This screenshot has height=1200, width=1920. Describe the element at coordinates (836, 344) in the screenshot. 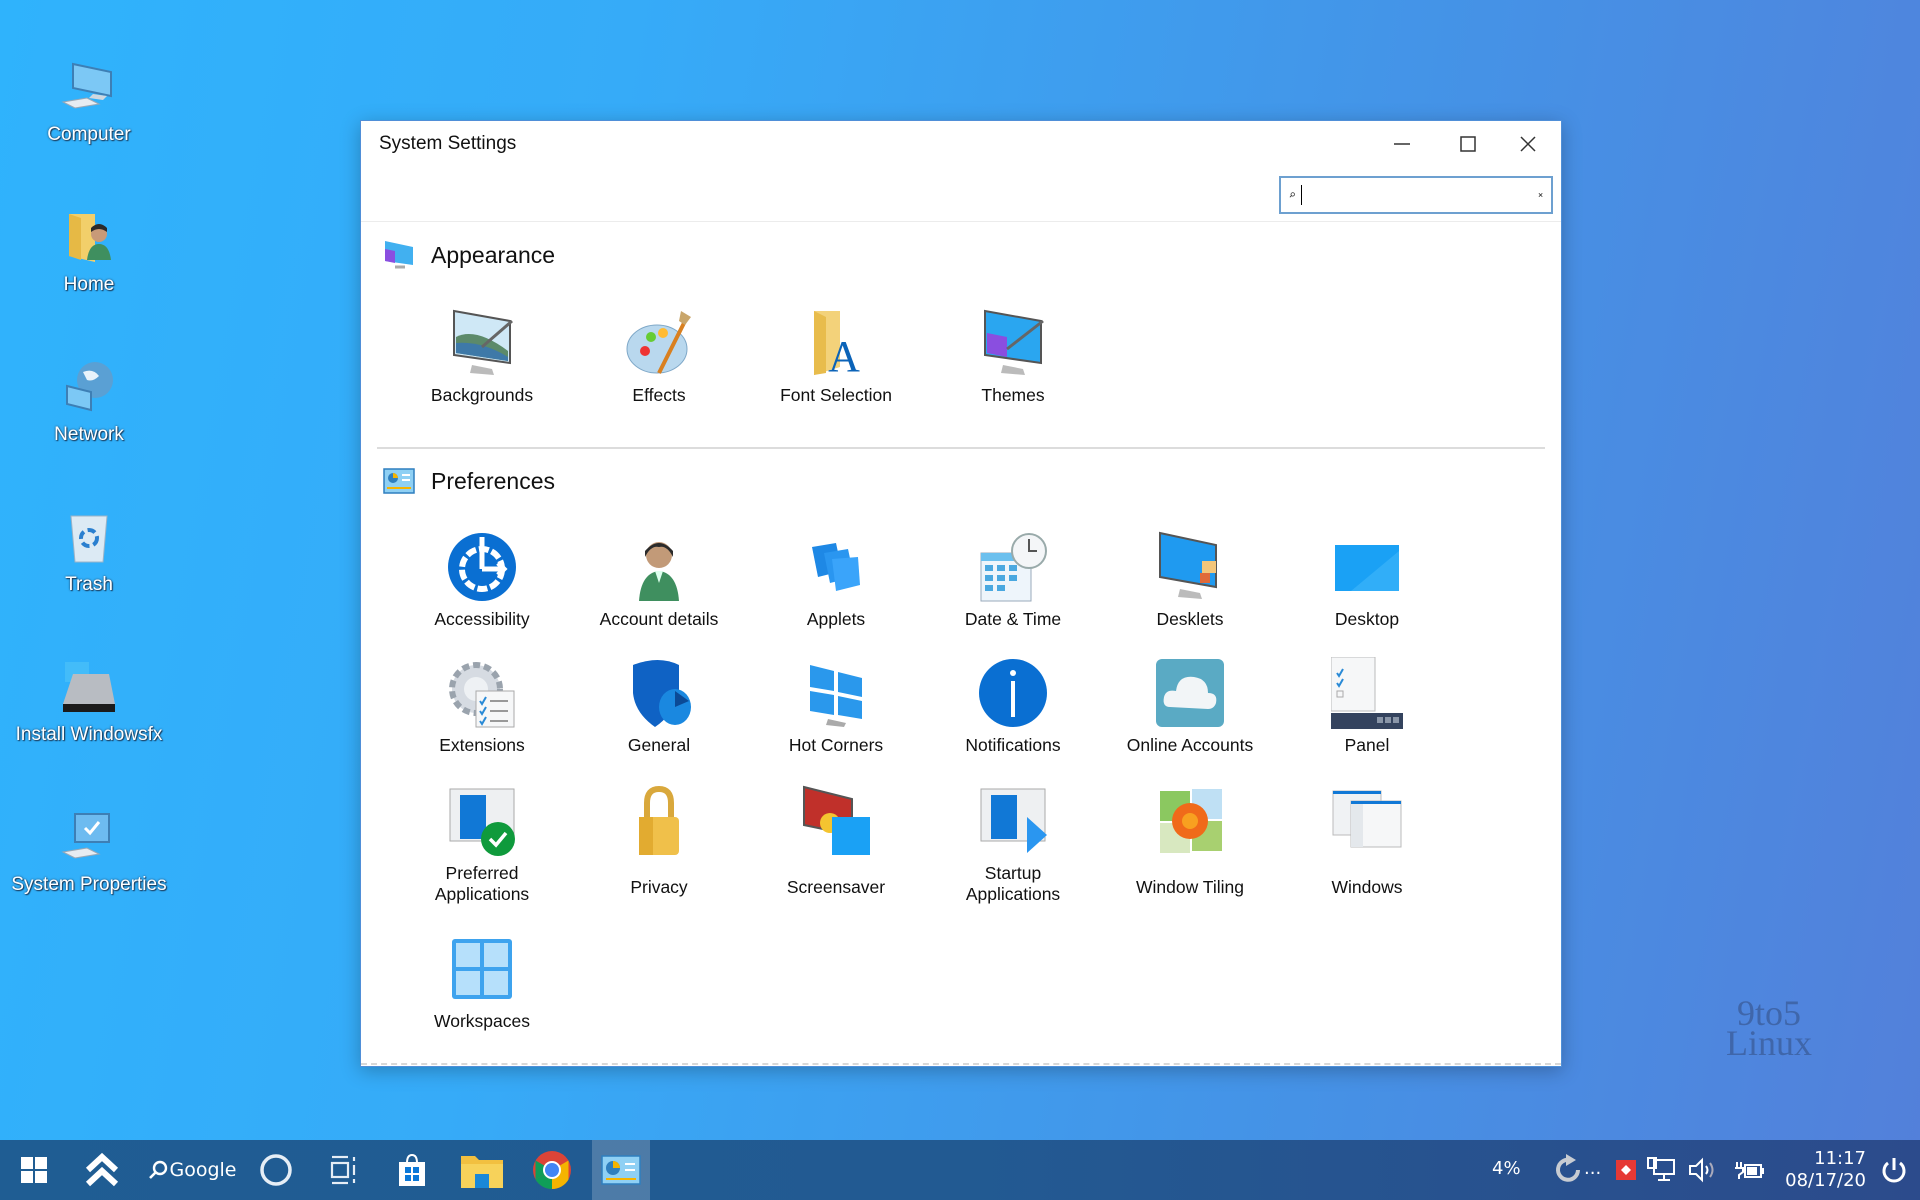

I see `font-selection-icon: A` at that location.